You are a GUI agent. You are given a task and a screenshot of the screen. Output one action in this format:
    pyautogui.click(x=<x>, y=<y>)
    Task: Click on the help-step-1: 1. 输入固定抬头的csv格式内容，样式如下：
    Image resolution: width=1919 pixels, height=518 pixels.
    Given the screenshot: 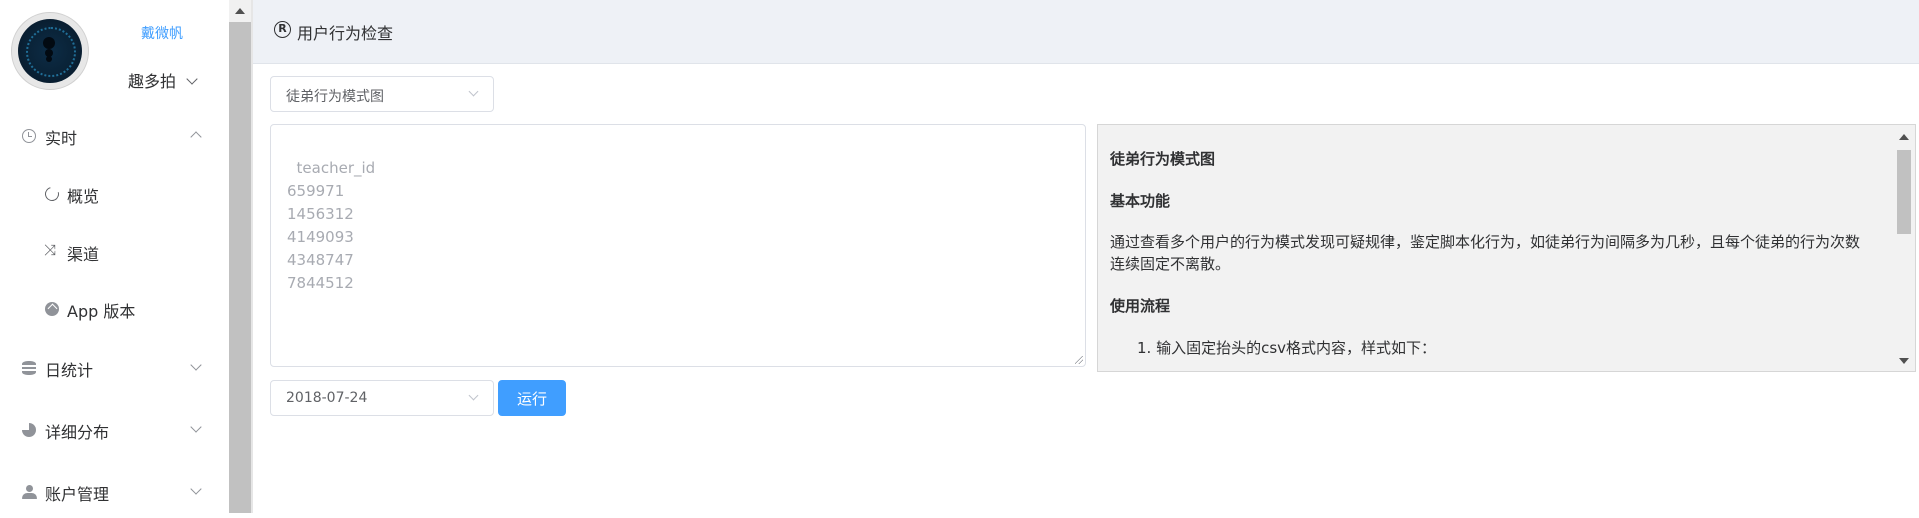 What is the action you would take?
    pyautogui.click(x=1287, y=348)
    